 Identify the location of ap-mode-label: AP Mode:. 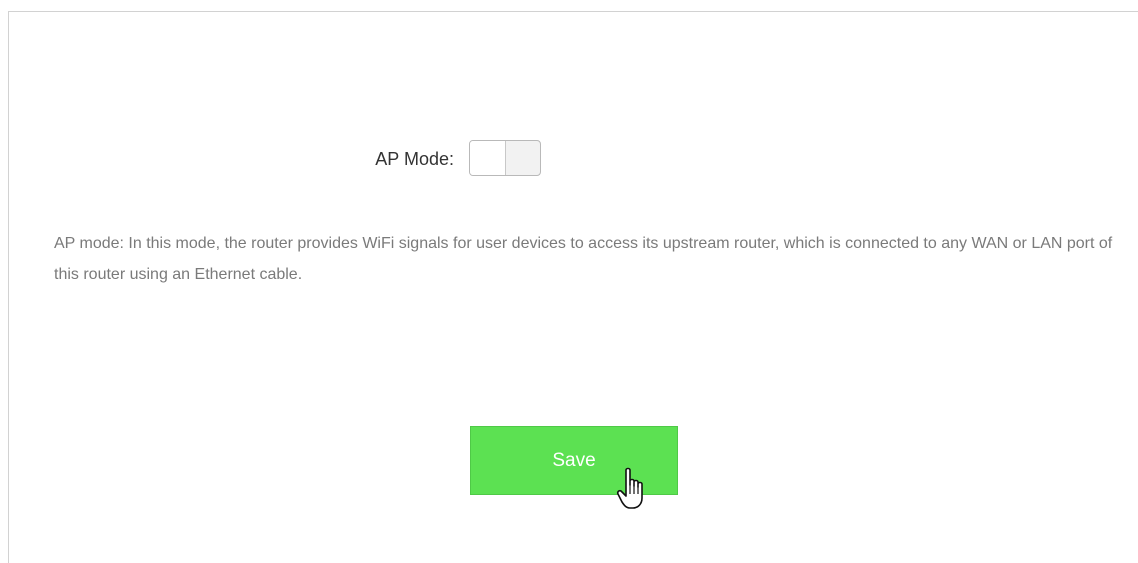
(414, 159).